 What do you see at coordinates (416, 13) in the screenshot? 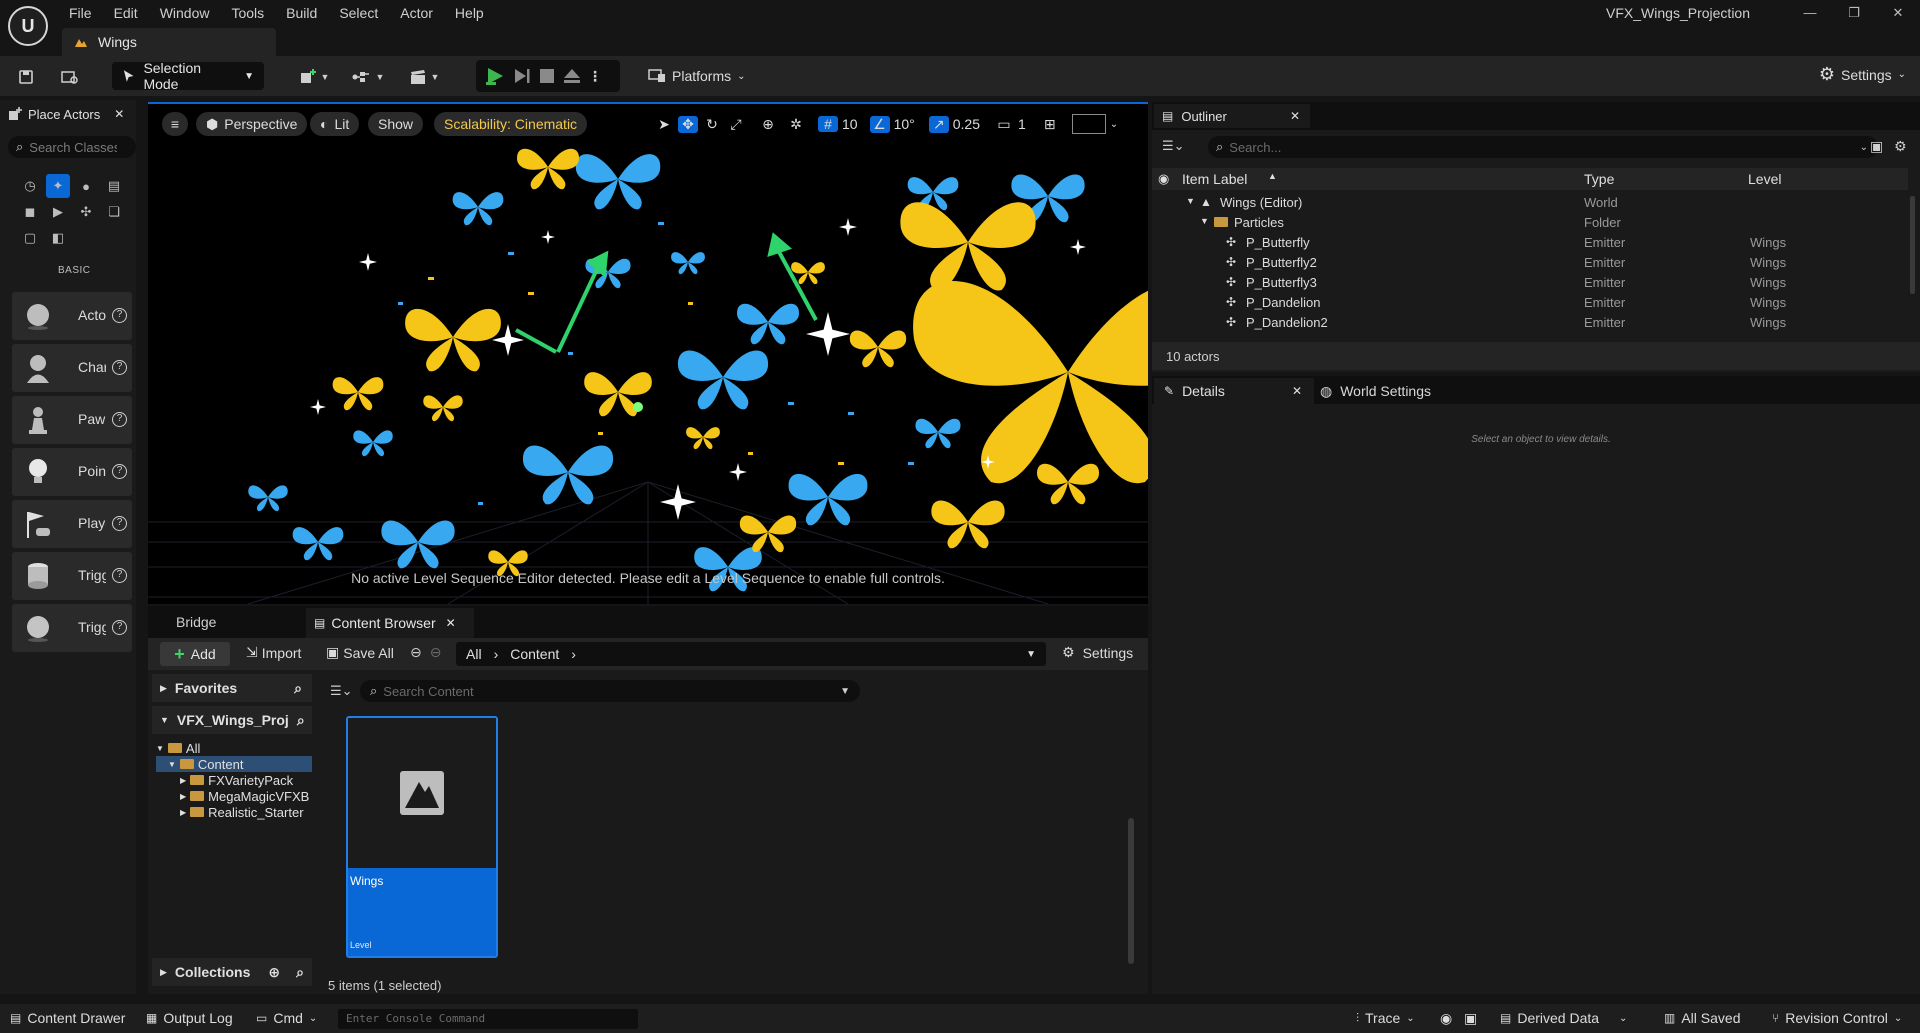
I see `menu-actor: Actor` at bounding box center [416, 13].